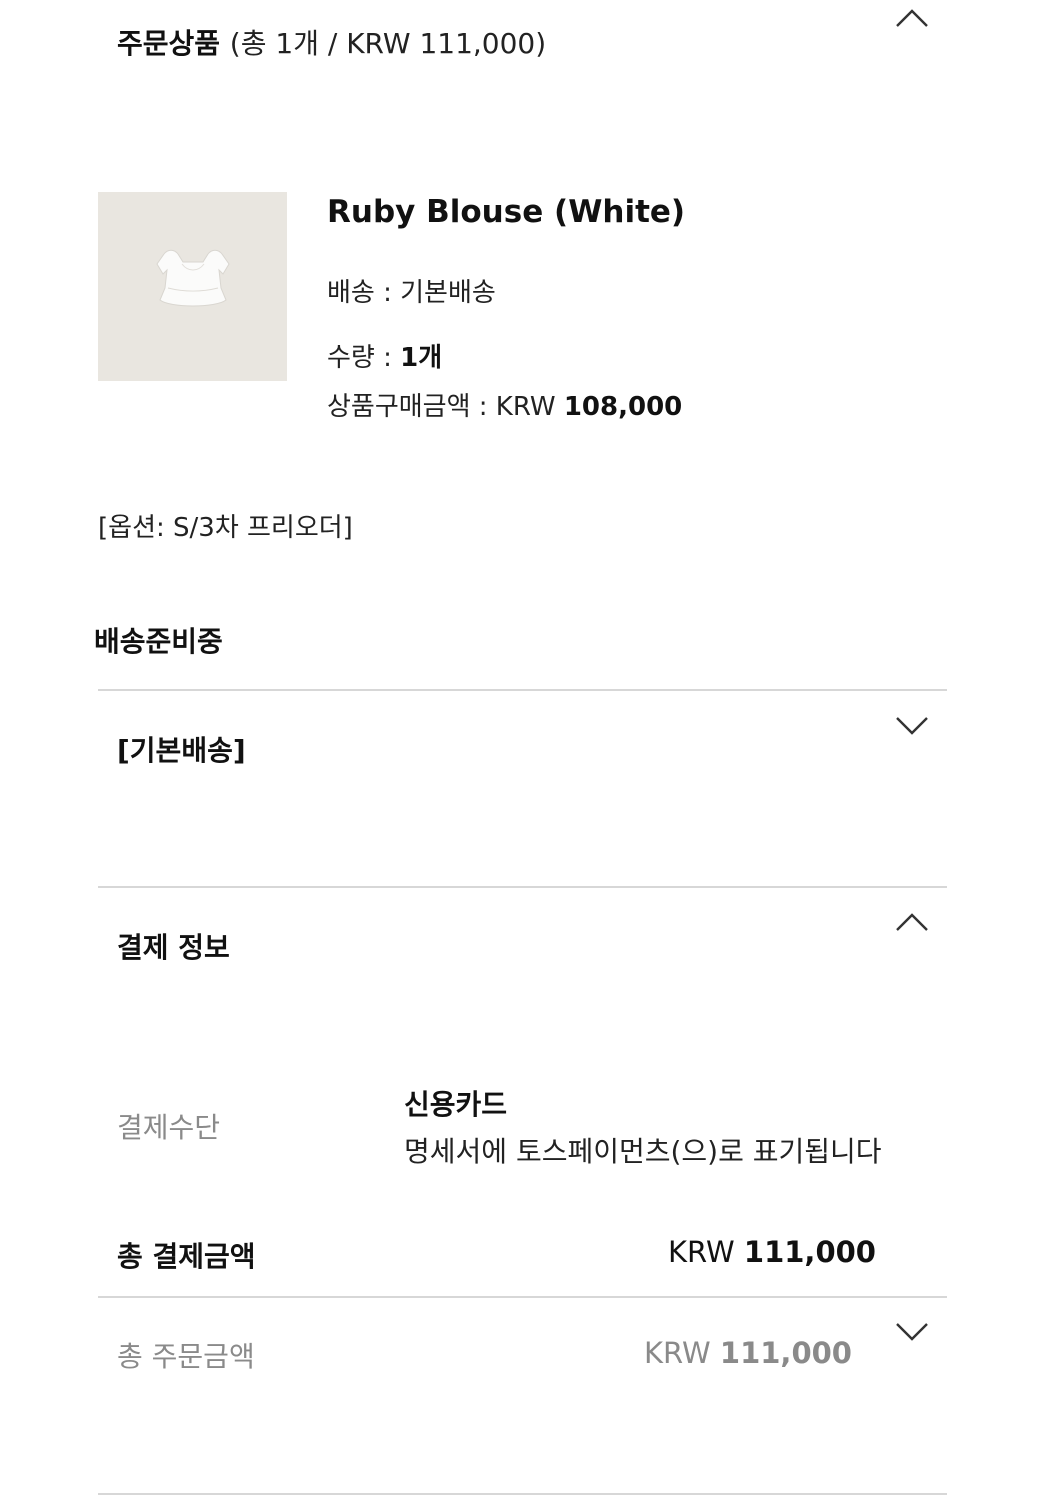 The width and height of the screenshot is (1045, 1500). Describe the element at coordinates (623, 407) in the screenshot. I see `price-value: 108,000` at that location.